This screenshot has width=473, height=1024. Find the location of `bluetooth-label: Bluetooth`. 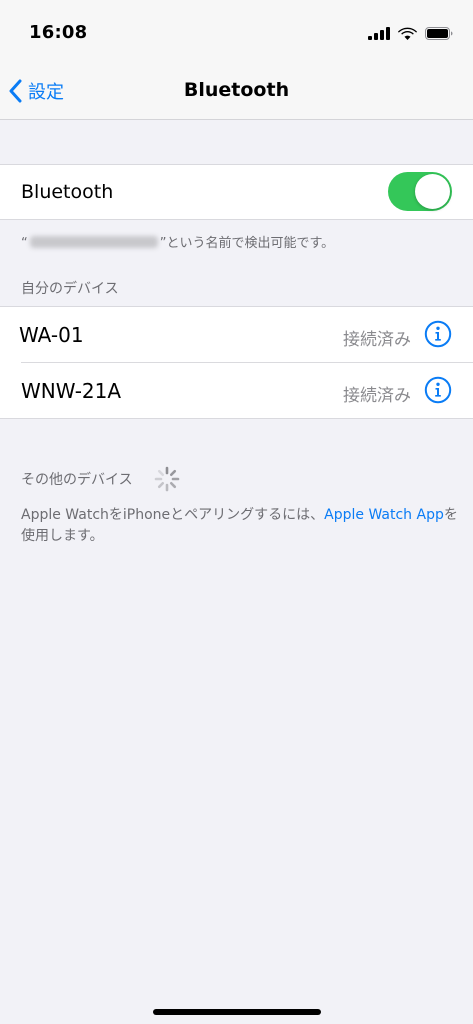

bluetooth-label: Bluetooth is located at coordinates (67, 192).